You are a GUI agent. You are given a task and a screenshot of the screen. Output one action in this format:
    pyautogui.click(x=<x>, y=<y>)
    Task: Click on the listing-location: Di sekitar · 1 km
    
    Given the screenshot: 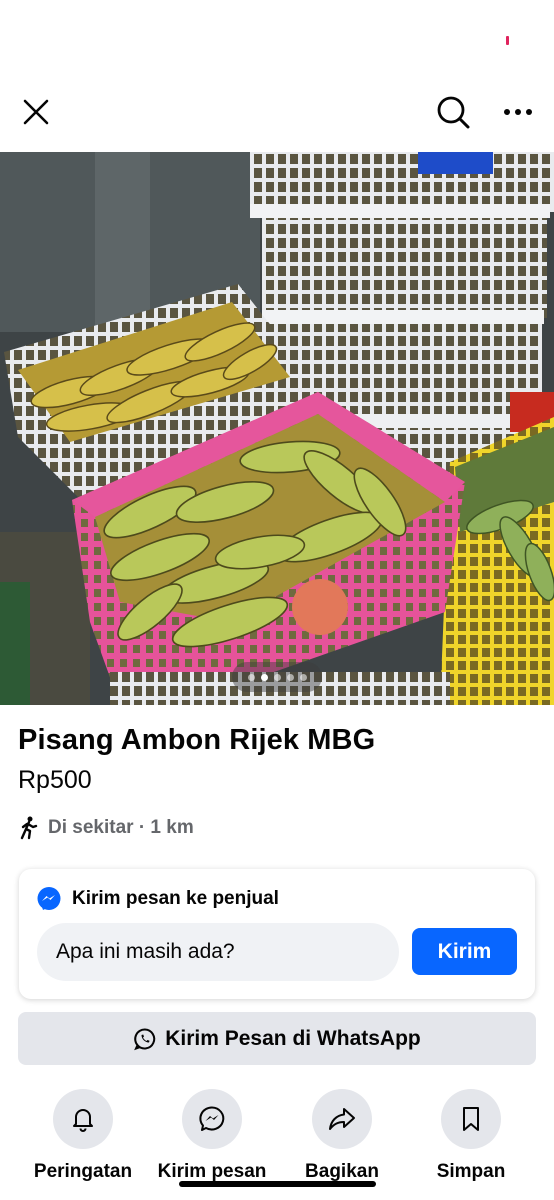 What is the action you would take?
    pyautogui.click(x=106, y=828)
    